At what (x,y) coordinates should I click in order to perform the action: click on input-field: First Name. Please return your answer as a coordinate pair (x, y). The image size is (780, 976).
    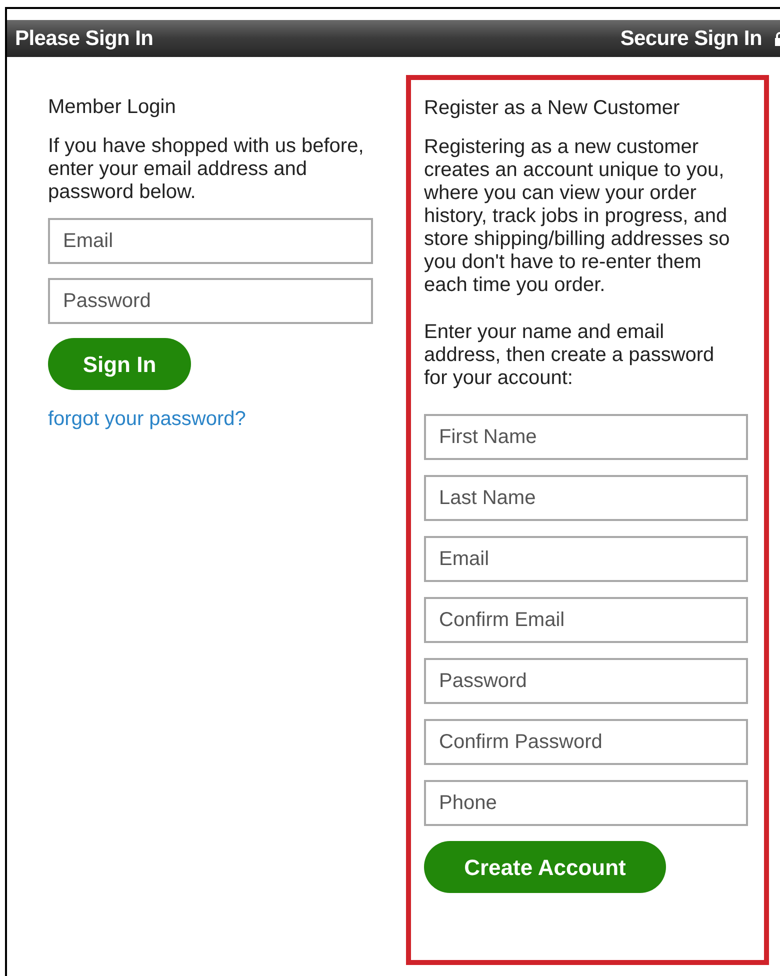
    Looking at the image, I should click on (586, 437).